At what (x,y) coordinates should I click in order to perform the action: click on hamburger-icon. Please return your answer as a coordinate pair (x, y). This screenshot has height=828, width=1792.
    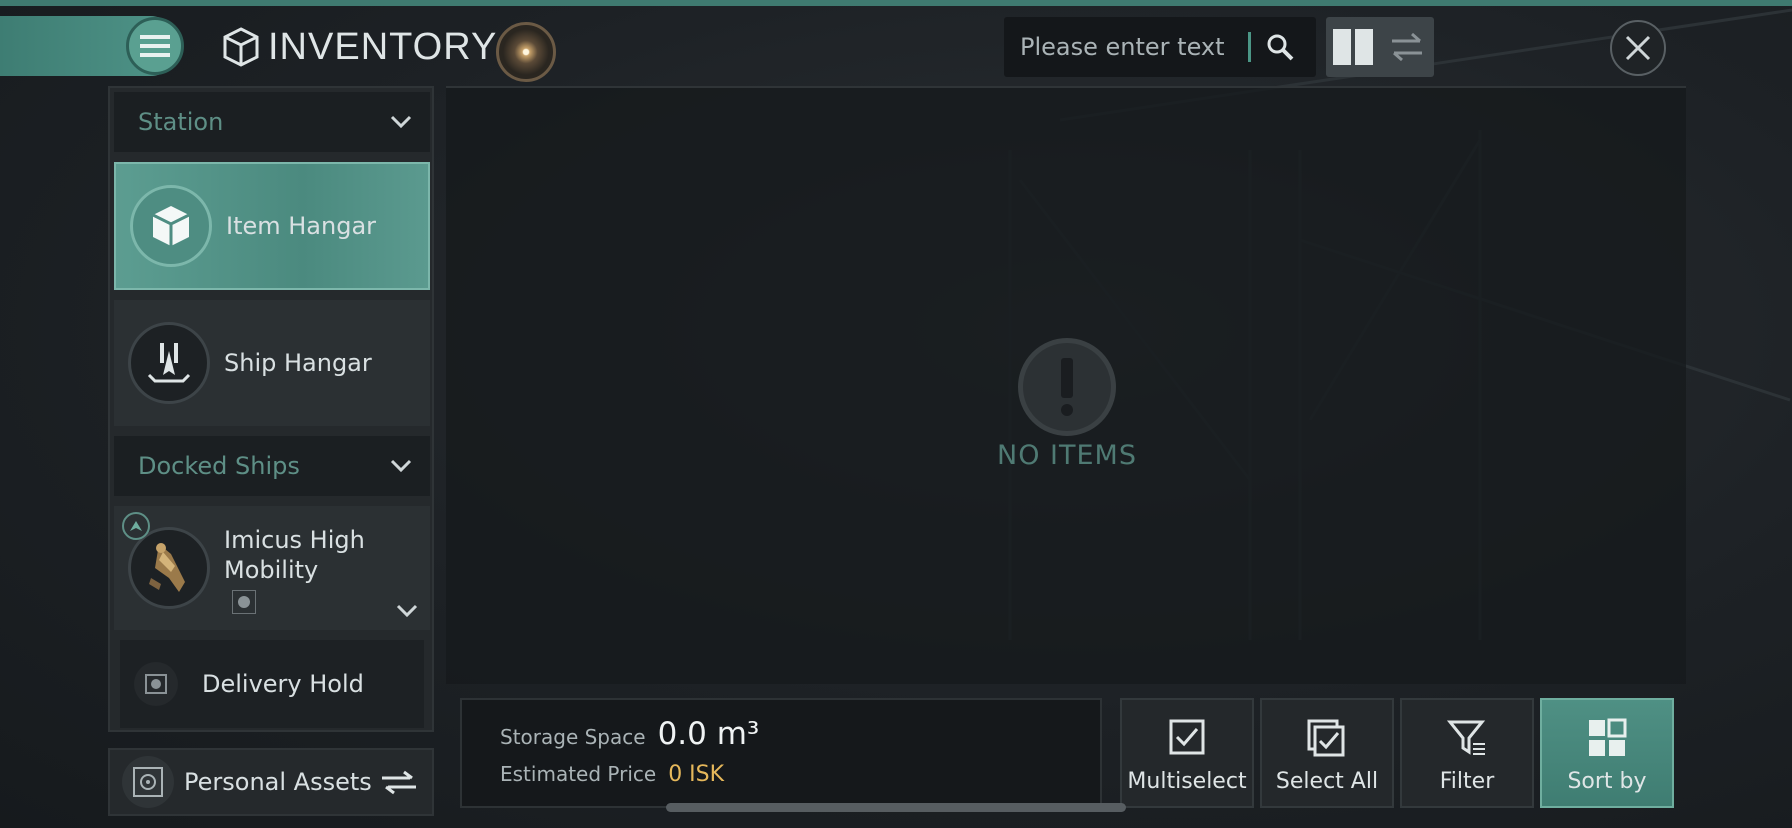
    Looking at the image, I should click on (155, 46).